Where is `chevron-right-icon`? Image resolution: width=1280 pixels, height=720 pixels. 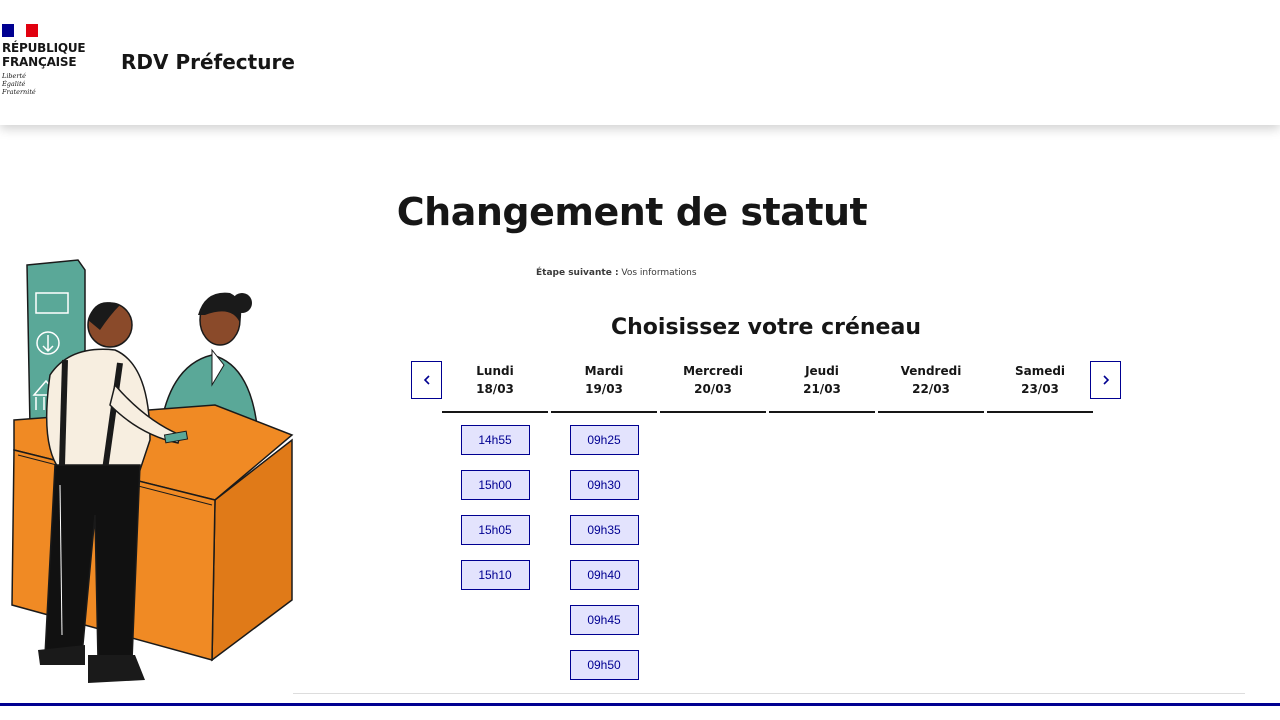 chevron-right-icon is located at coordinates (1105, 380).